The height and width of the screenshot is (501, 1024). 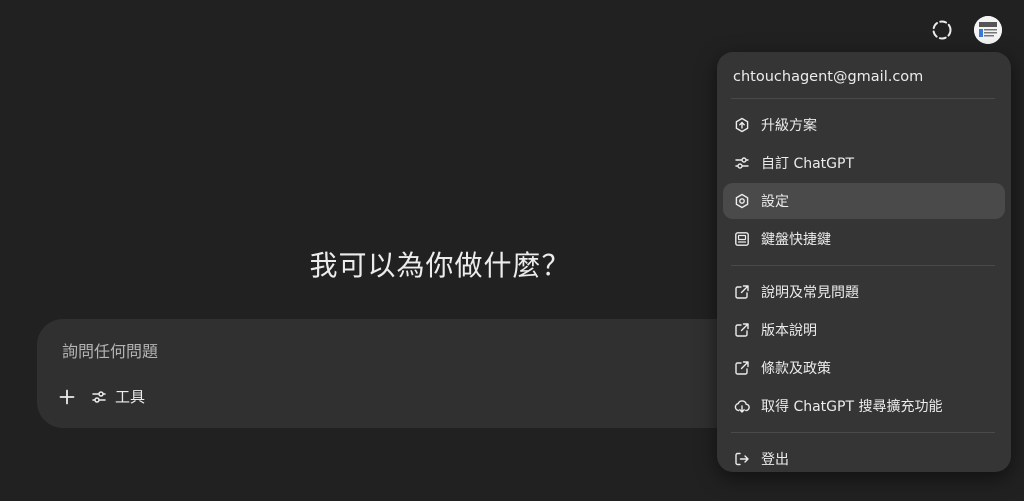 I want to click on menu-item-label: 取得 ChatGPT 搜尋擴充功能, so click(x=852, y=407).